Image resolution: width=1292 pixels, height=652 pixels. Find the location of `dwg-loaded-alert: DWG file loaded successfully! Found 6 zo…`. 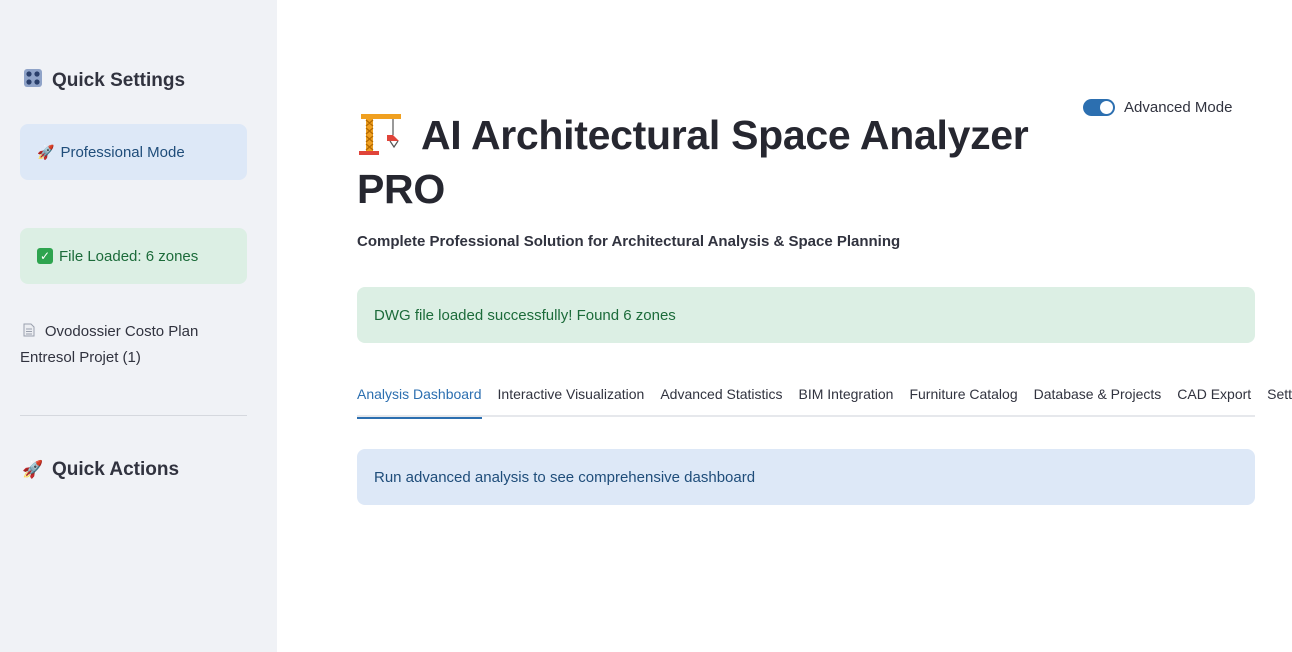

dwg-loaded-alert: DWG file loaded successfully! Found 6 zo… is located at coordinates (806, 315).